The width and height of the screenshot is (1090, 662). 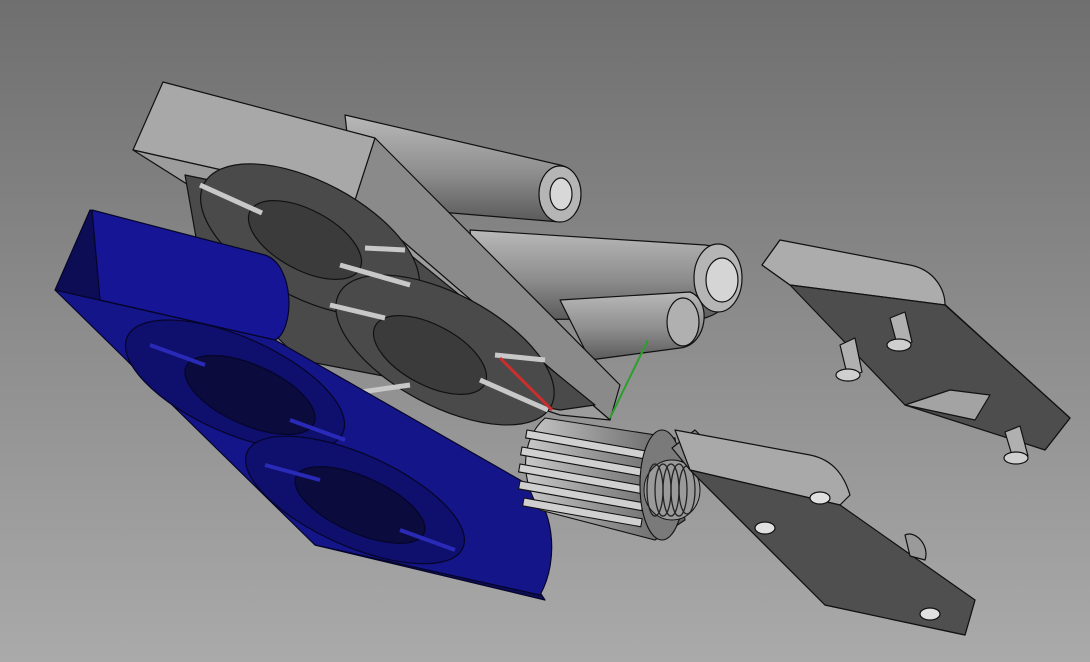 What do you see at coordinates (722, 280) in the screenshot?
I see `bracket-tube-lower-hole` at bounding box center [722, 280].